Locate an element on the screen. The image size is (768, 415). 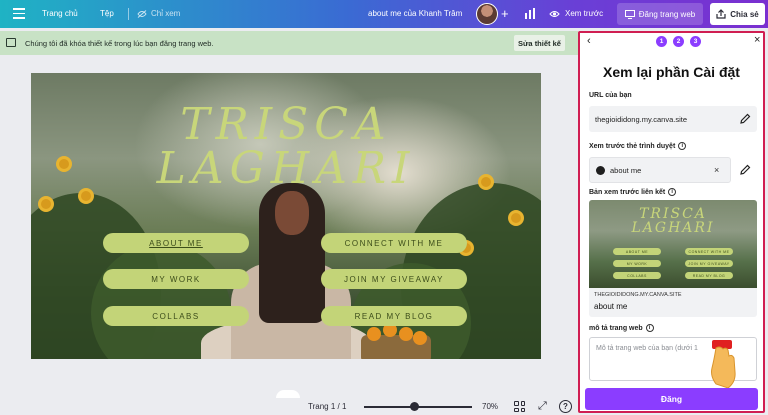
collabs-button: COLLABS is located at coordinates (176, 316).